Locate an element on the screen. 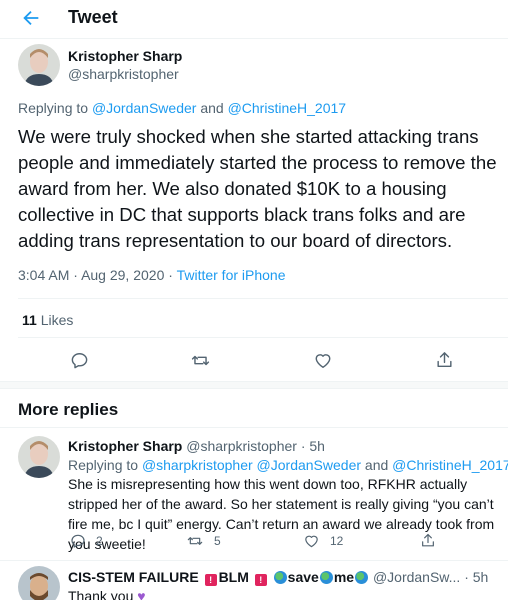 The width and height of the screenshot is (508, 600). reply-button is located at coordinates (79, 360).